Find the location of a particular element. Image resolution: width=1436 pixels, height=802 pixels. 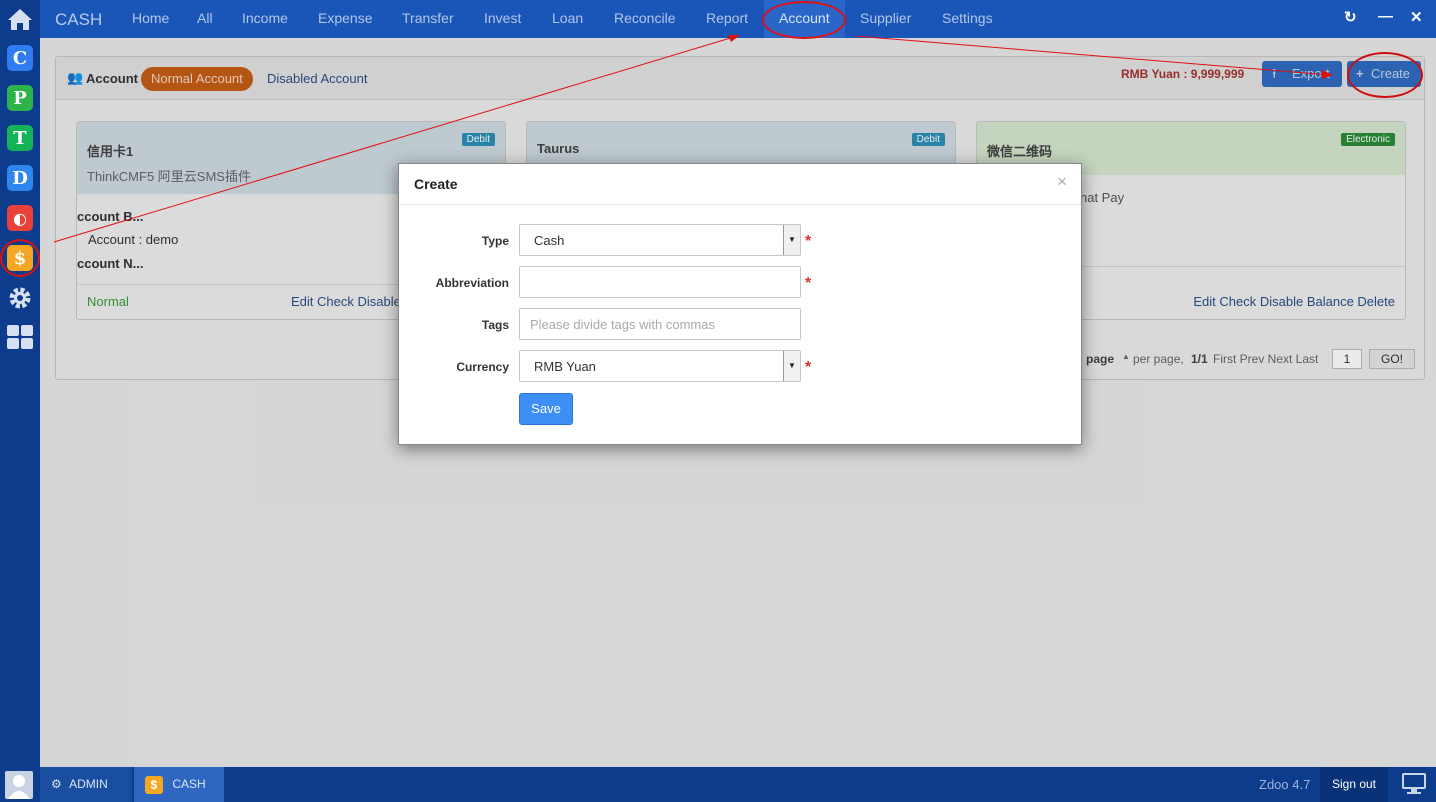

abbreviation-input is located at coordinates (660, 282).